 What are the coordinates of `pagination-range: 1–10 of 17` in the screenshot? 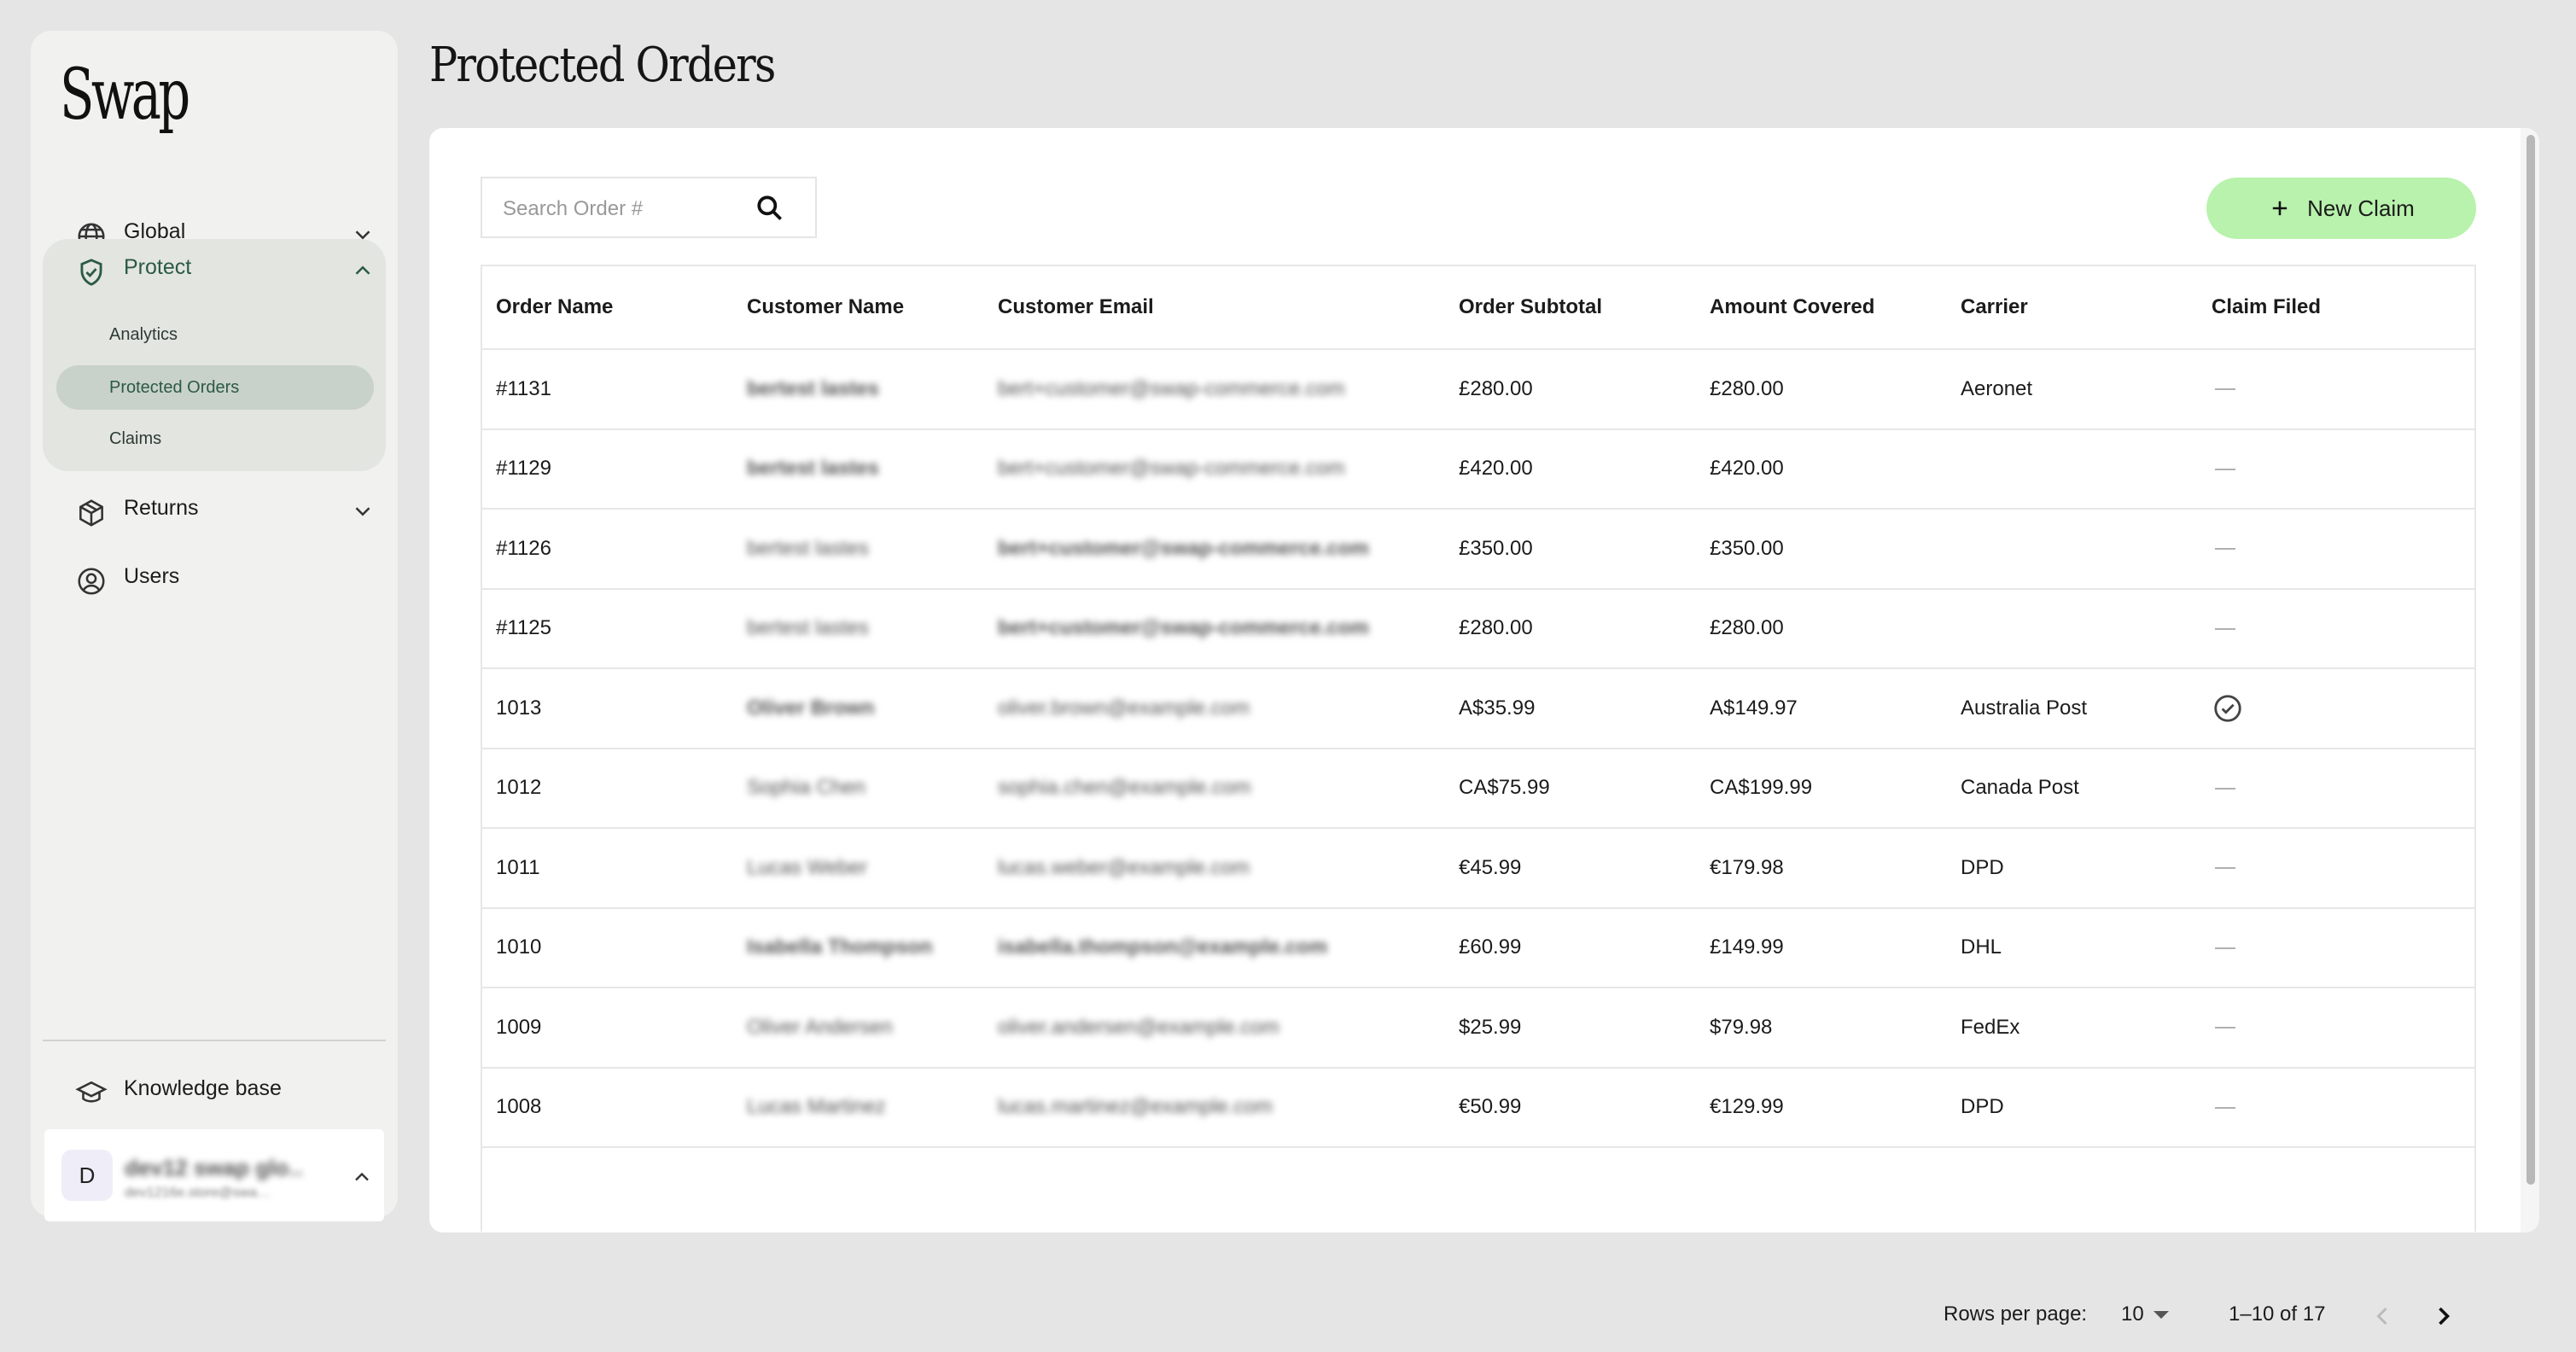 It's located at (2277, 1314).